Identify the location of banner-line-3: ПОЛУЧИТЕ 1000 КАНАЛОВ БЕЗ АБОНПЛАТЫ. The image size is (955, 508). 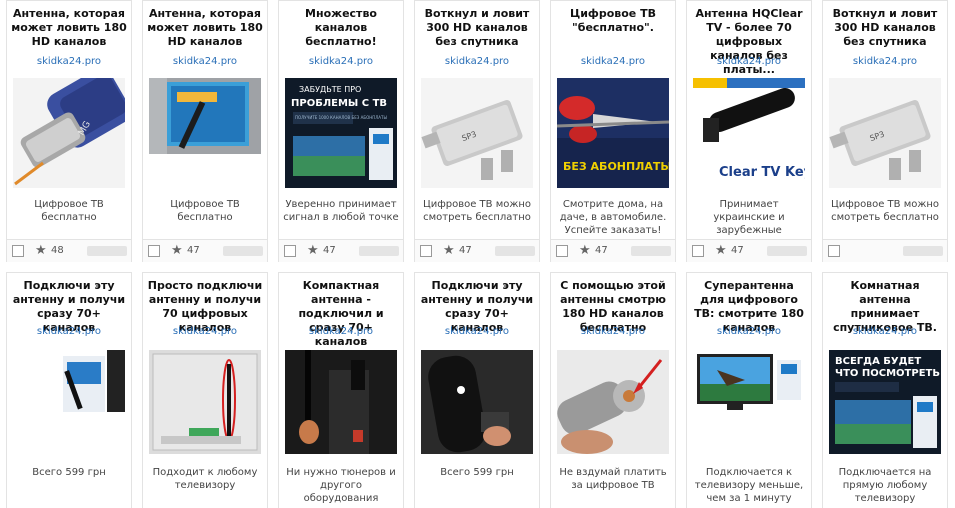
(341, 117).